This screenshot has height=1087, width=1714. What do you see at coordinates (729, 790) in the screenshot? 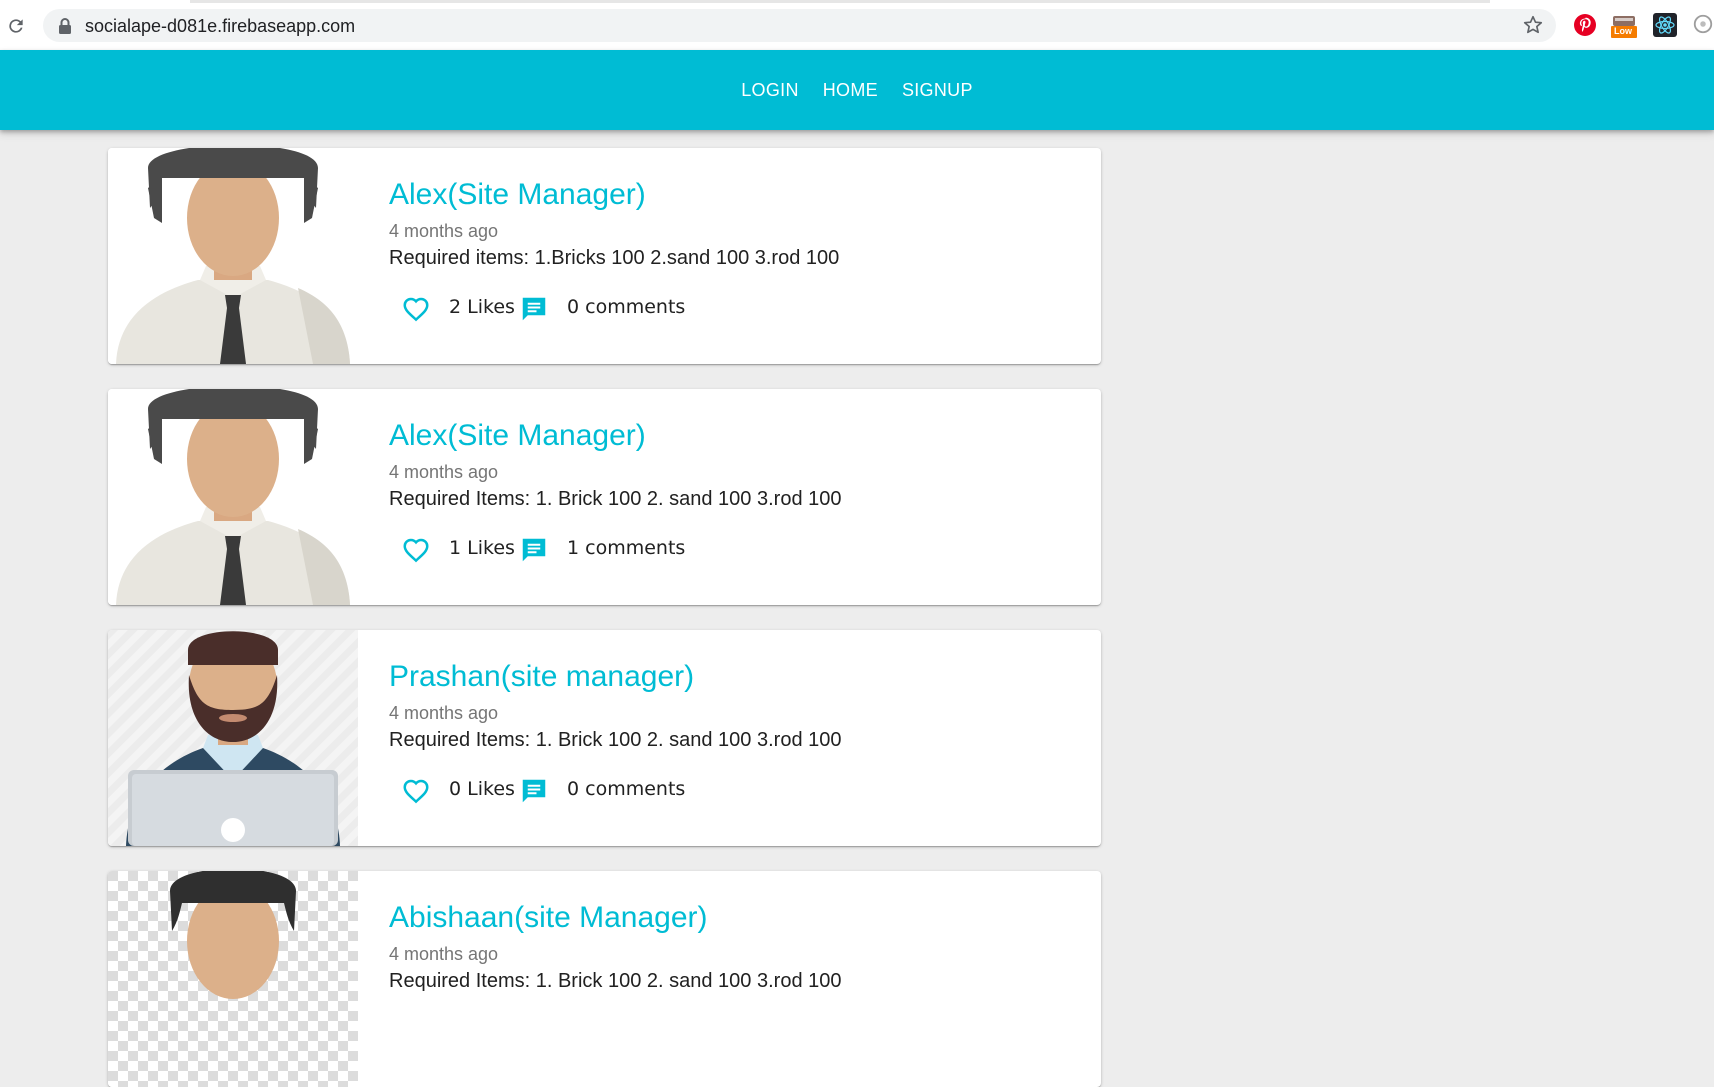
I see `post-actions: 0 Likes 0 comments` at bounding box center [729, 790].